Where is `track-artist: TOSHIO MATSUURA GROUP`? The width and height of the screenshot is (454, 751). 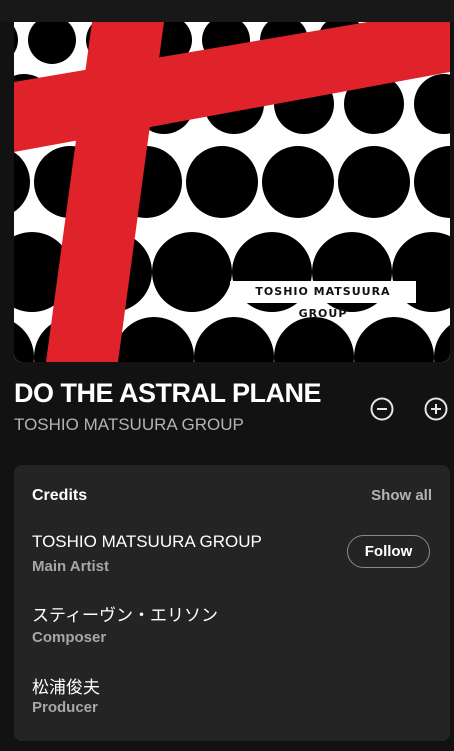
track-artist: TOSHIO MATSUURA GROUP is located at coordinates (129, 425).